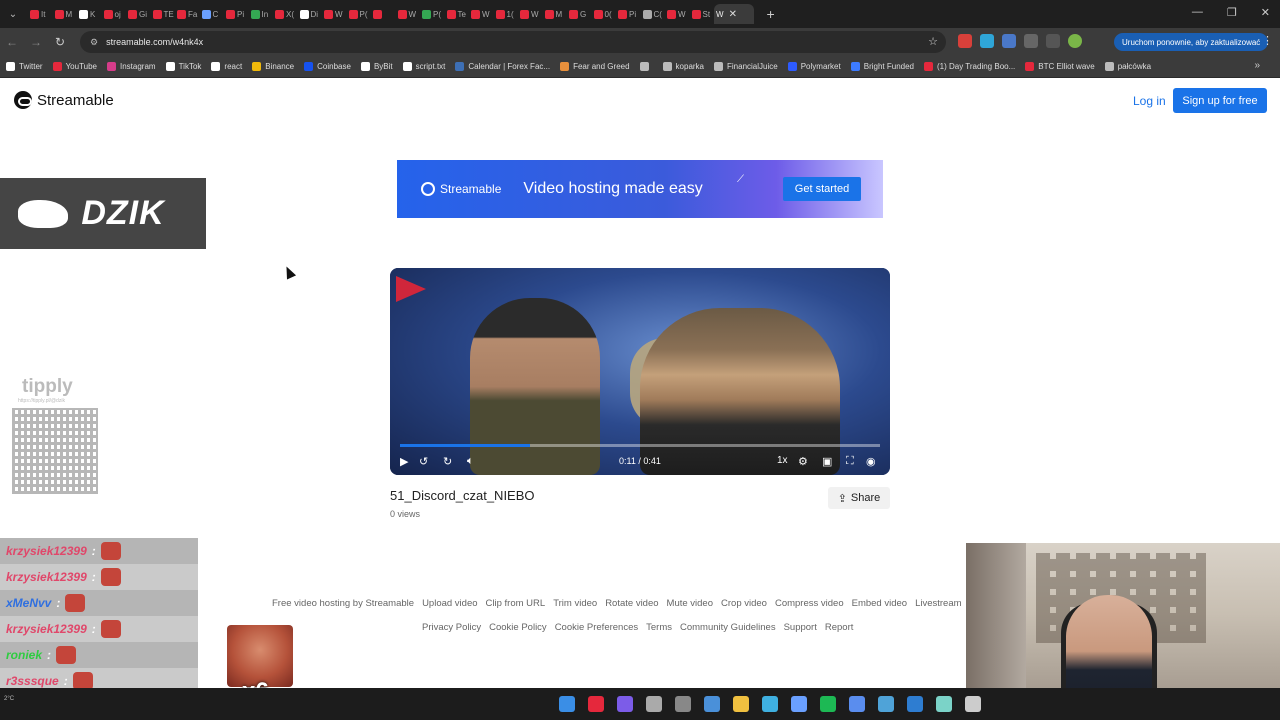  Describe the element at coordinates (1127, 66) in the screenshot. I see `bookmark-item: pałcówka` at that location.